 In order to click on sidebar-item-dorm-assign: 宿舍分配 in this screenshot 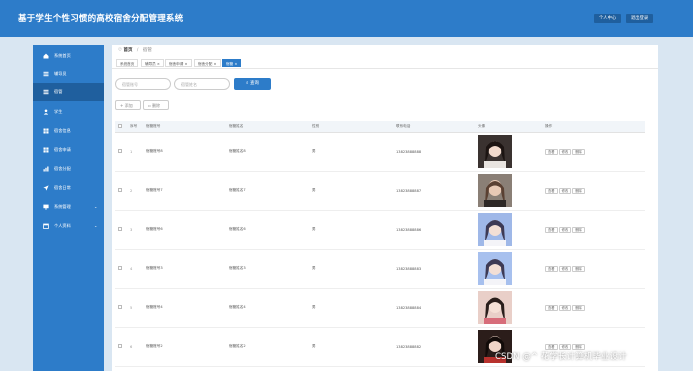, I will do `click(68, 169)`.